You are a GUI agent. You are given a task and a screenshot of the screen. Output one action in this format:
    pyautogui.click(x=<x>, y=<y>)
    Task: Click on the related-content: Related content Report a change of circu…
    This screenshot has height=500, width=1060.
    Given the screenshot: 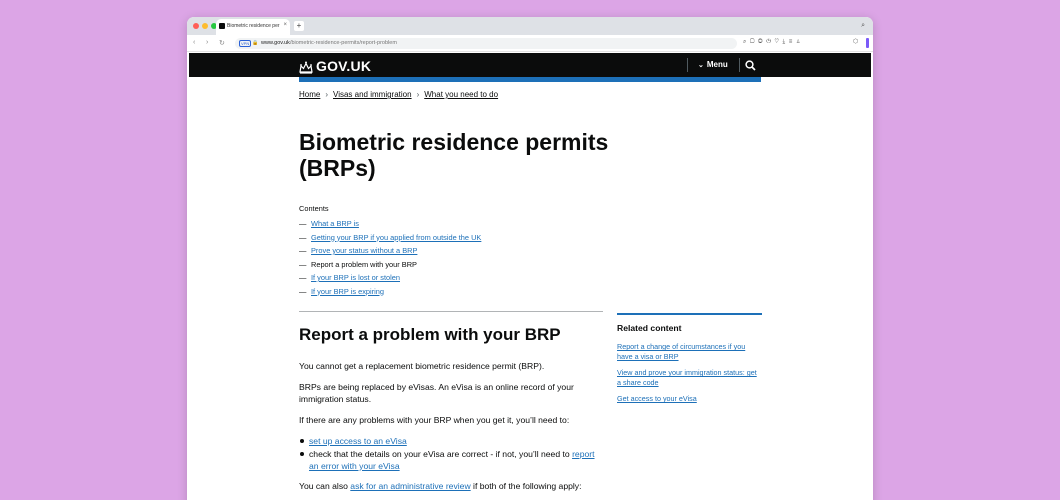 What is the action you would take?
    pyautogui.click(x=689, y=362)
    